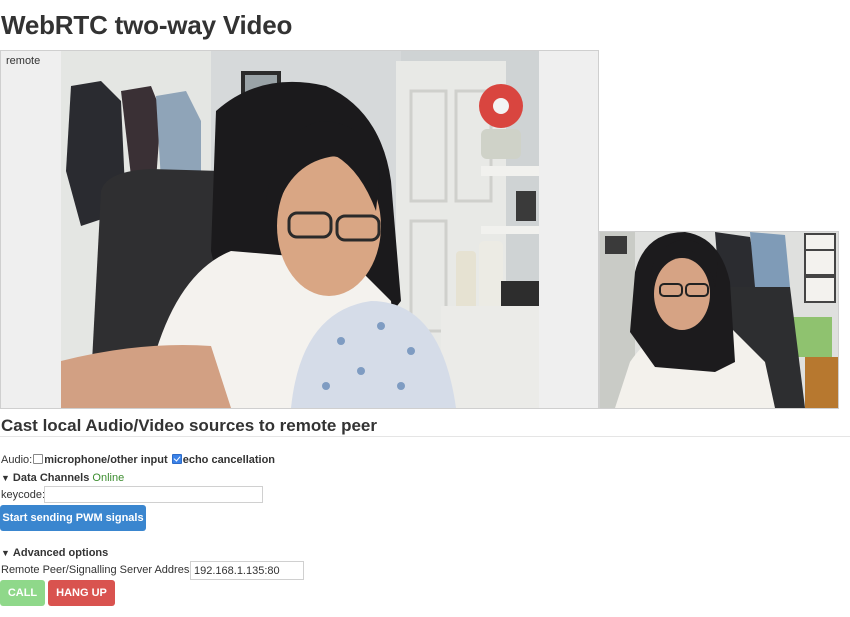 The image size is (850, 617). I want to click on section-divider, so click(425, 436).